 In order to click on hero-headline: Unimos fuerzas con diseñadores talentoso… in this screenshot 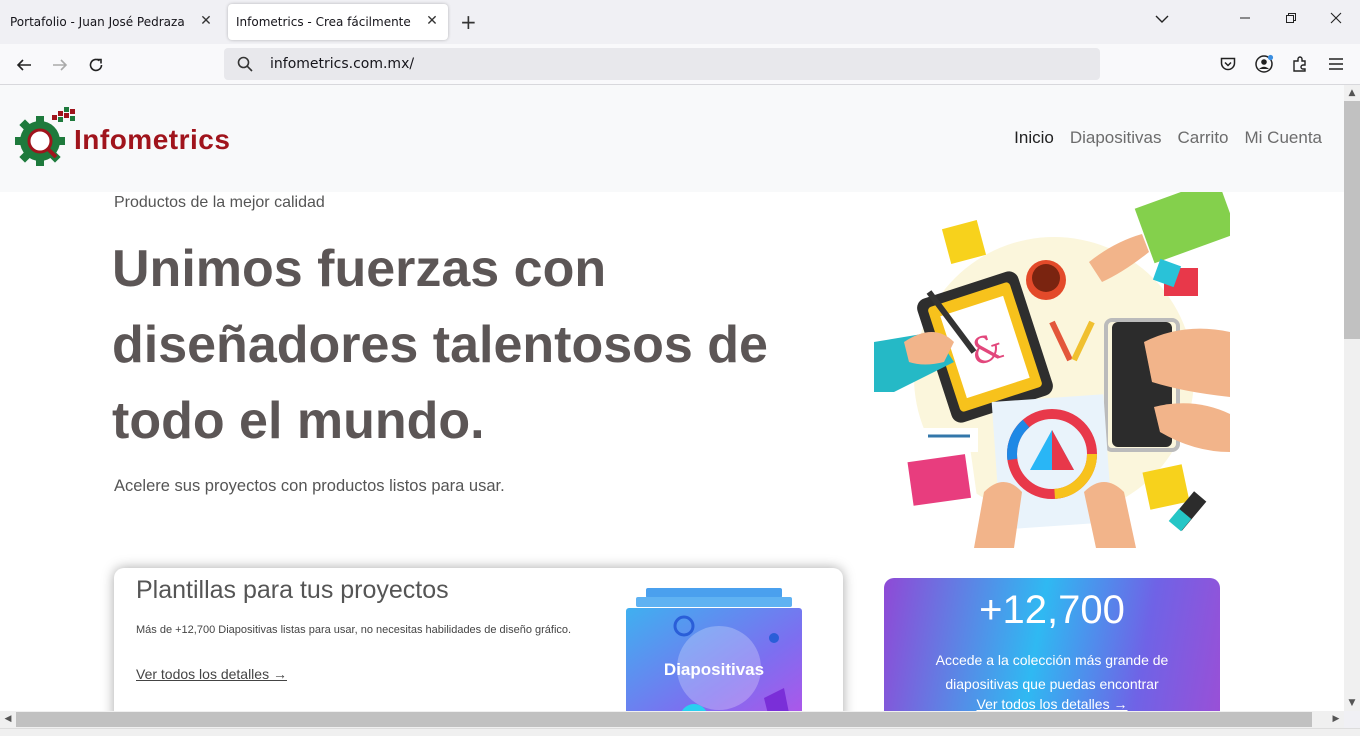, I will do `click(440, 345)`.